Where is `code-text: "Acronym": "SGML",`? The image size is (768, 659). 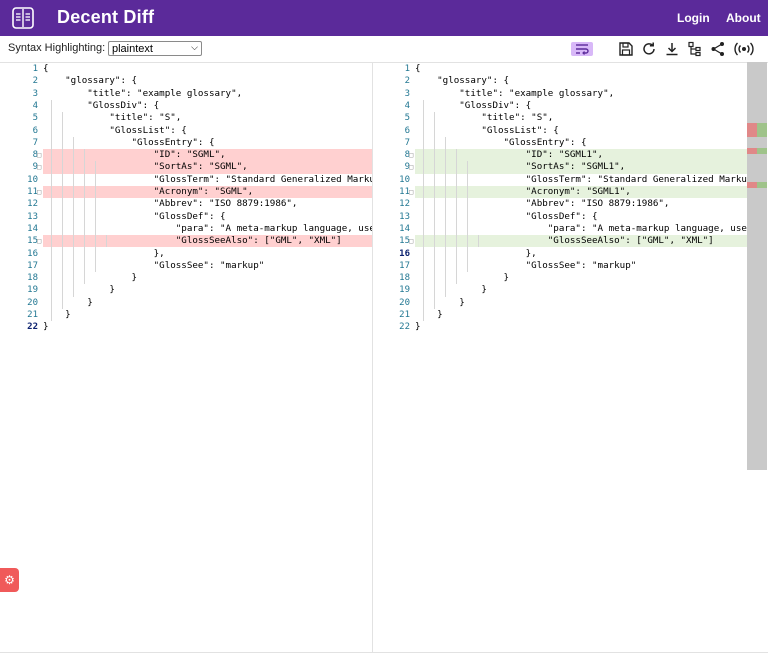
code-text: "Acronym": "SGML", is located at coordinates (148, 191).